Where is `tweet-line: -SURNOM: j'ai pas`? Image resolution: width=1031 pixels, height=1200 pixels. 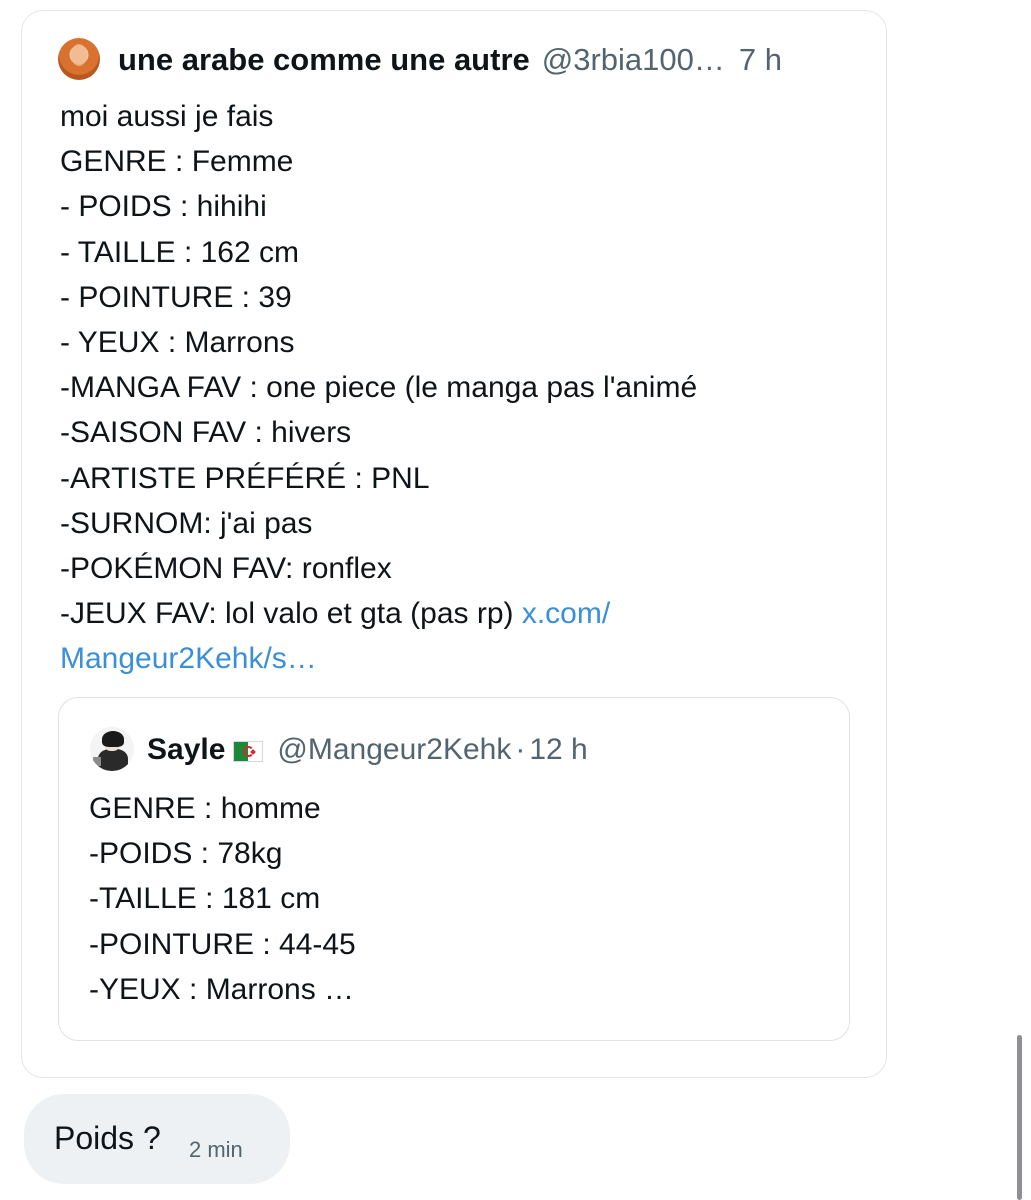
tweet-line: -SURNOM: j'ai pas is located at coordinates (186, 523).